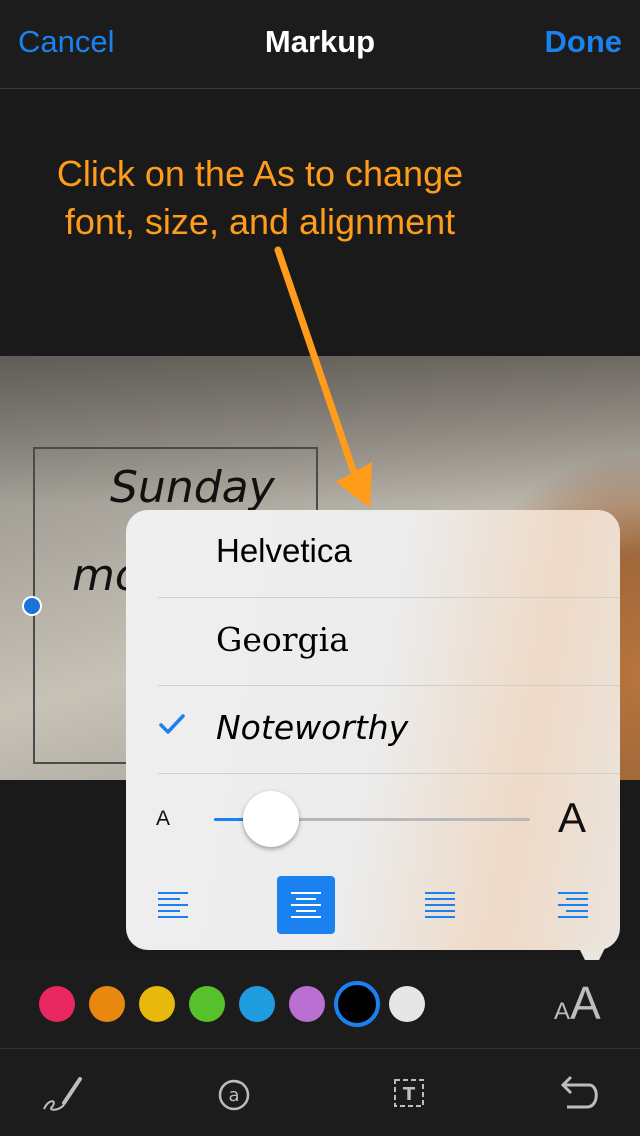 This screenshot has height=1136, width=640. What do you see at coordinates (257, 1004) in the screenshot?
I see `color-swatch-blue` at bounding box center [257, 1004].